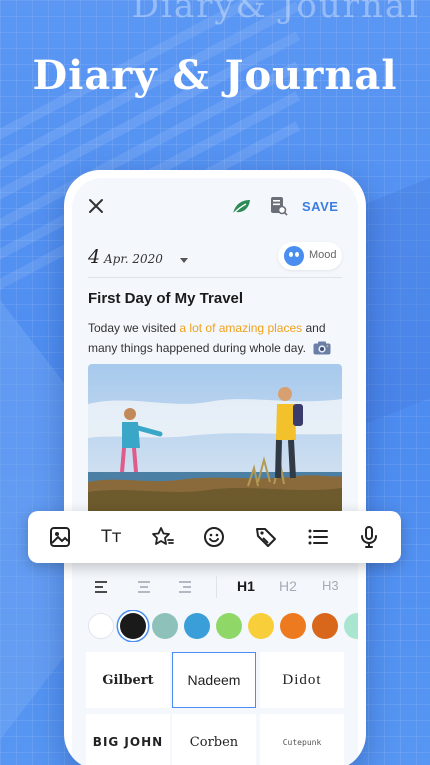 The width and height of the screenshot is (430, 765). I want to click on color-swatch-orange, so click(293, 626).